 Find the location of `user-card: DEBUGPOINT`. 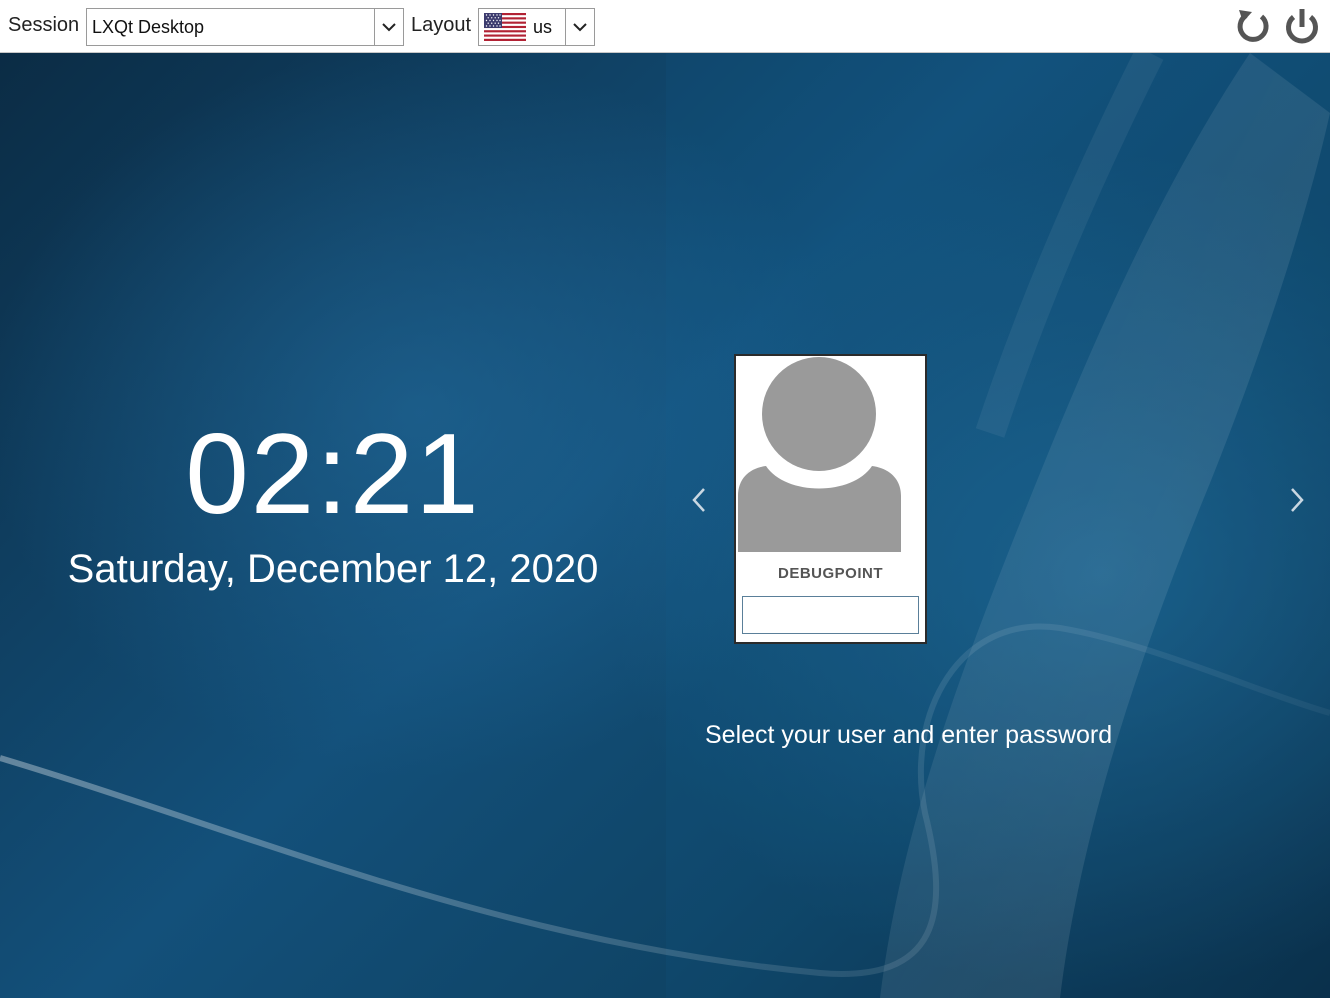

user-card: DEBUGPOINT is located at coordinates (830, 499).